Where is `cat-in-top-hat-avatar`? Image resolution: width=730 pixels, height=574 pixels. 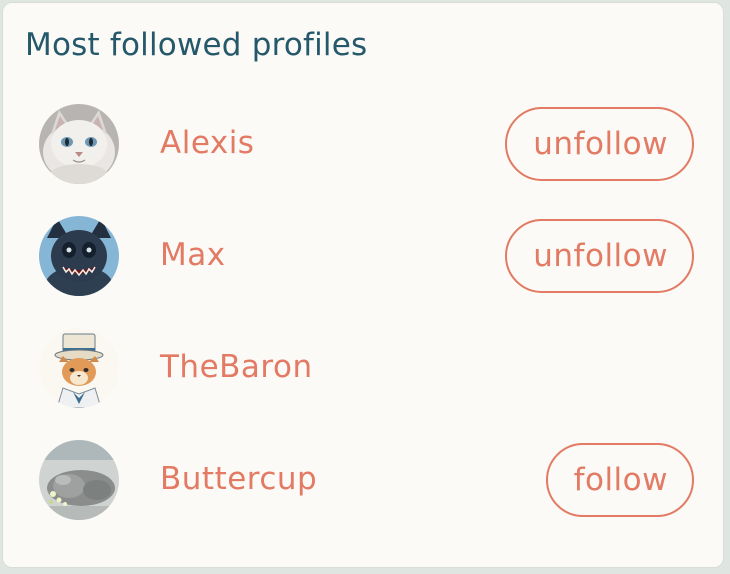 cat-in-top-hat-avatar is located at coordinates (79, 368).